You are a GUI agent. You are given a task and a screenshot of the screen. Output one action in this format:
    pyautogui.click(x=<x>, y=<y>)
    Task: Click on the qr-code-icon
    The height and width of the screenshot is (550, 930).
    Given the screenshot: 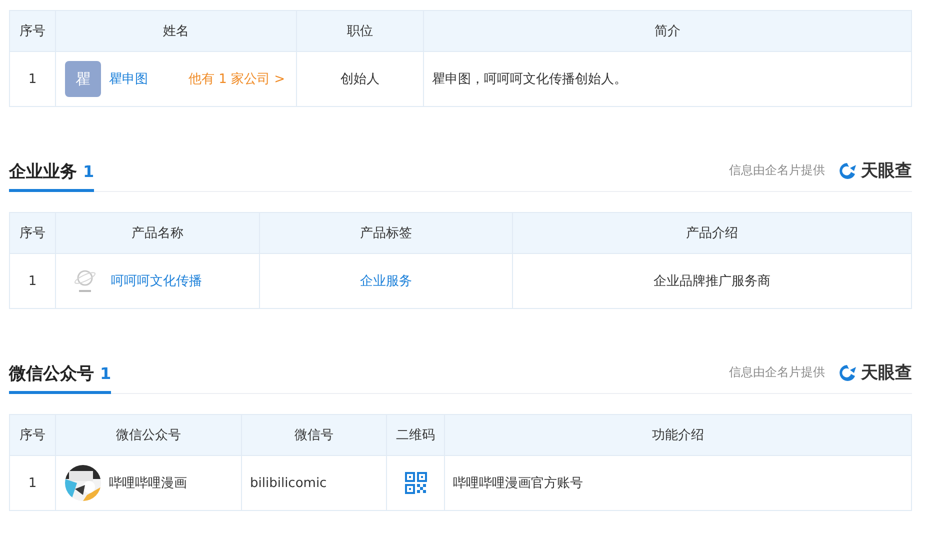 What is the action you would take?
    pyautogui.click(x=415, y=483)
    